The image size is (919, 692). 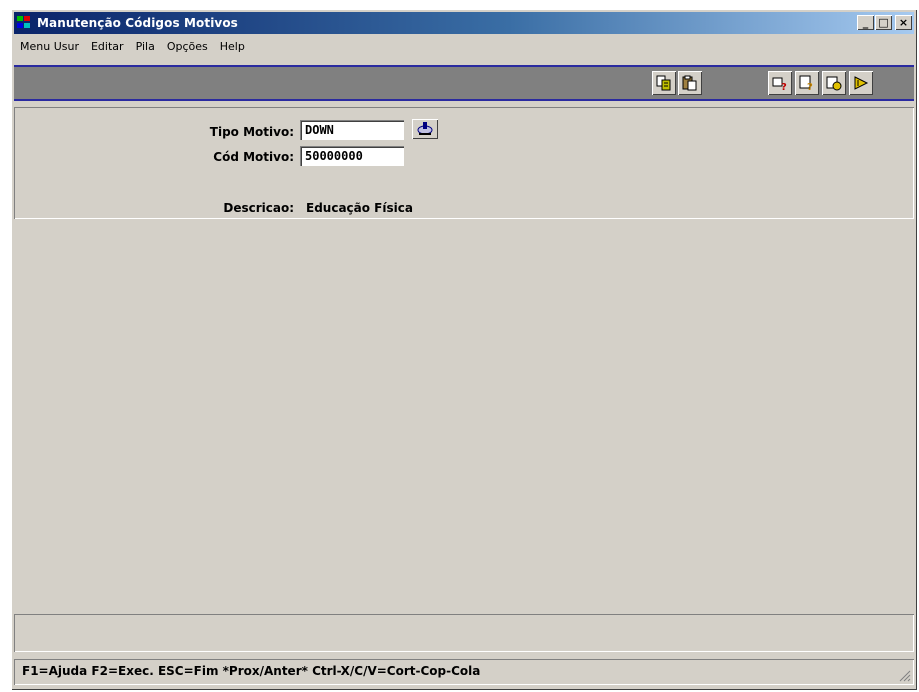 I want to click on menu-opcoes: Opções, so click(x=187, y=46).